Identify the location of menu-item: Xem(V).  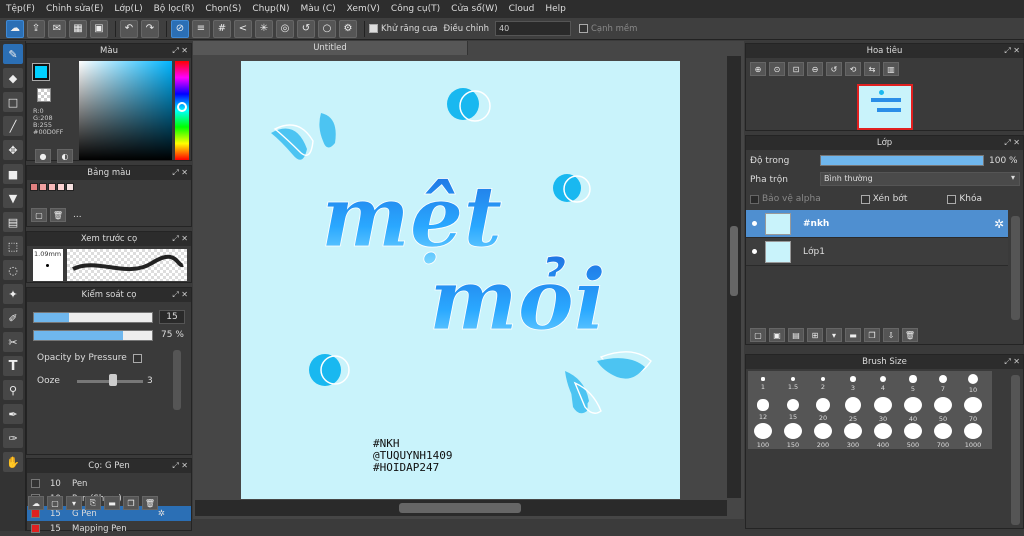
(363, 9).